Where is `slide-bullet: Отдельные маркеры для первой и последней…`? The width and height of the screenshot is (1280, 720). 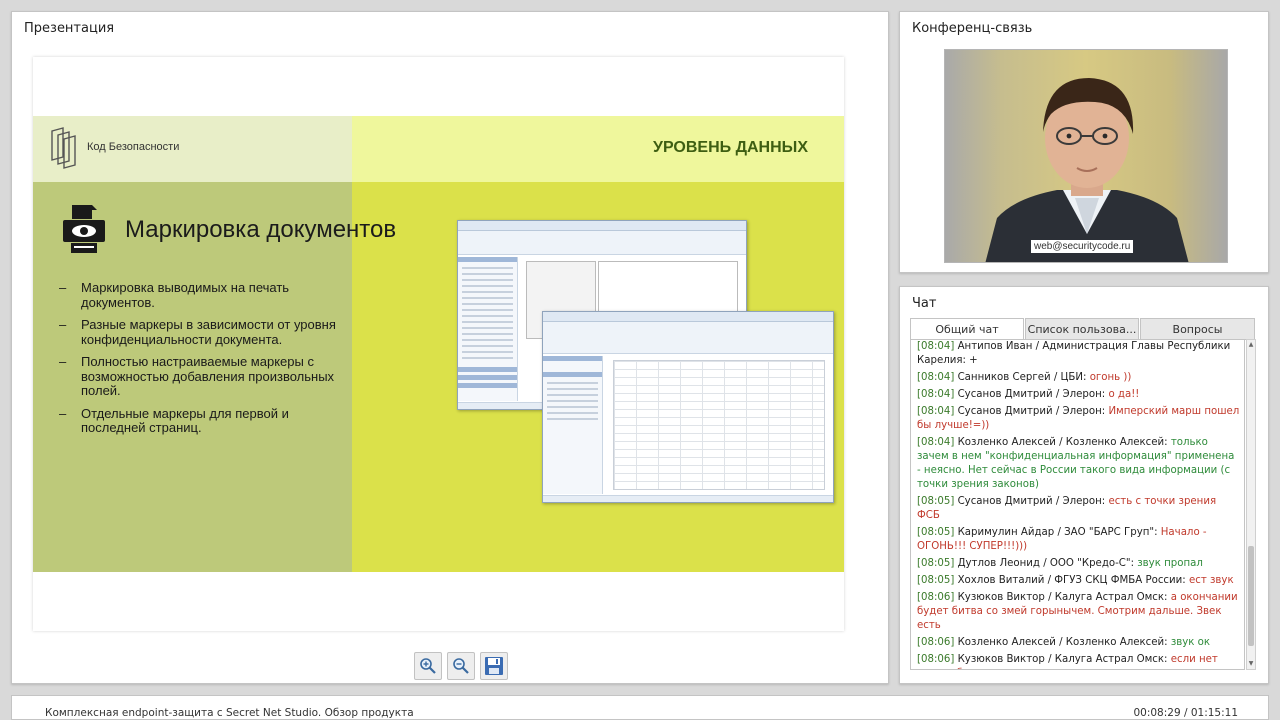
slide-bullet: Отдельные маркеры для первой и последней… is located at coordinates (199, 421).